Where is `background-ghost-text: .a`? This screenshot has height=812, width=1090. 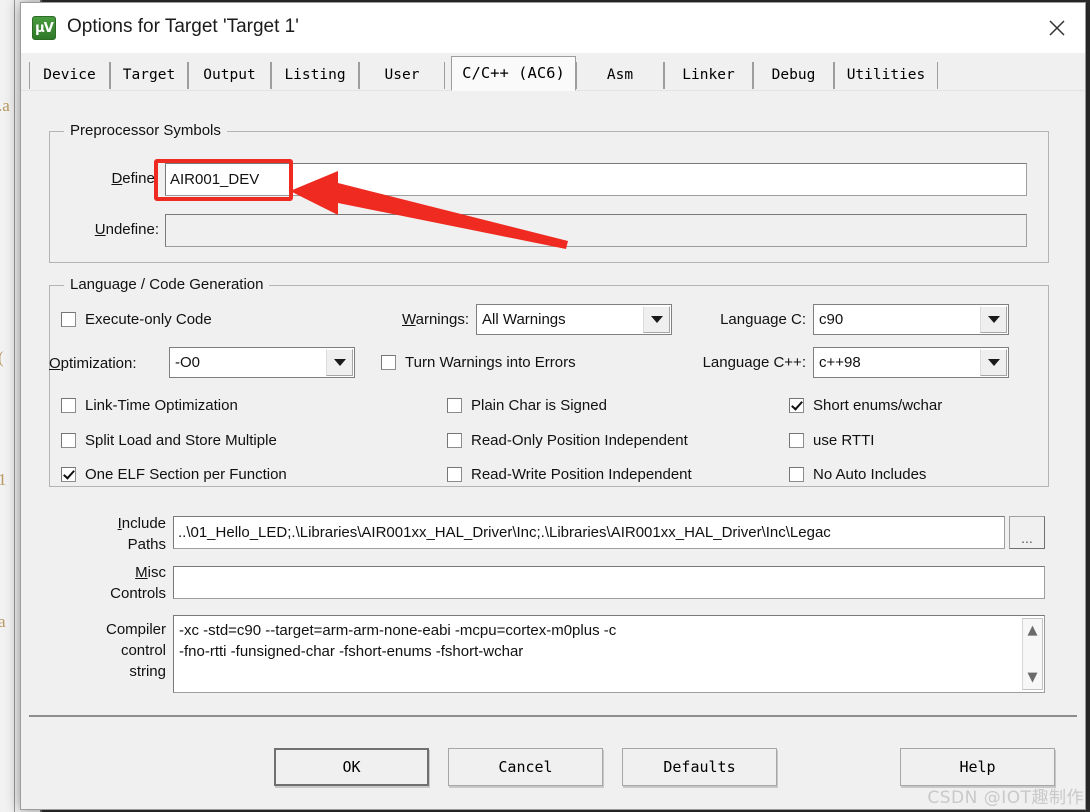
background-ghost-text: .a is located at coordinates (5, 105).